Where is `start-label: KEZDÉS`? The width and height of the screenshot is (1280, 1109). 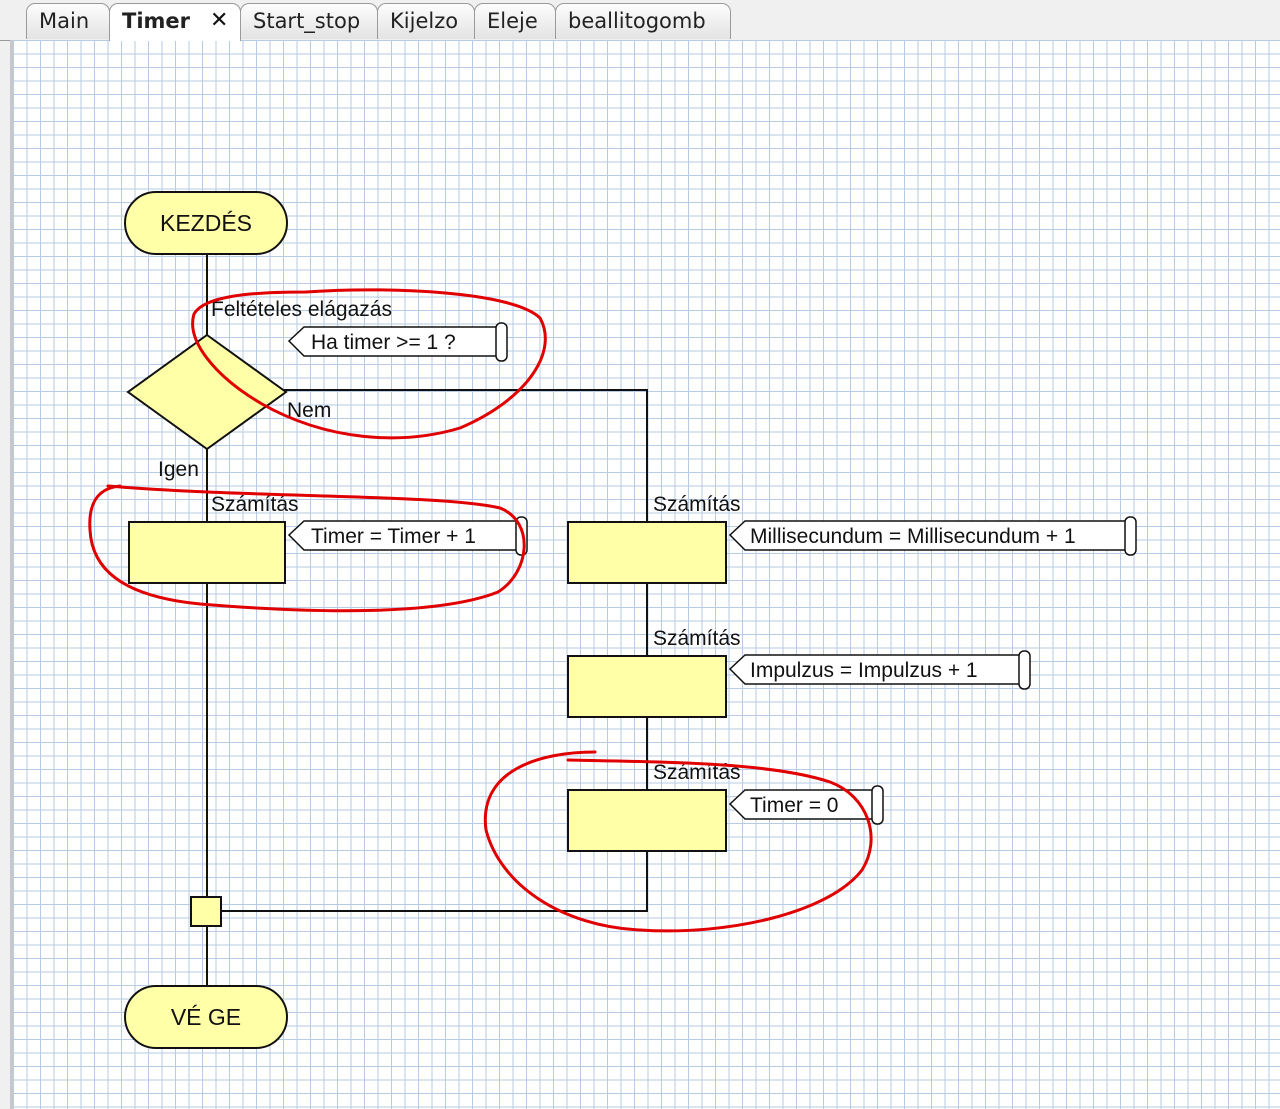 start-label: KEZDÉS is located at coordinates (206, 223).